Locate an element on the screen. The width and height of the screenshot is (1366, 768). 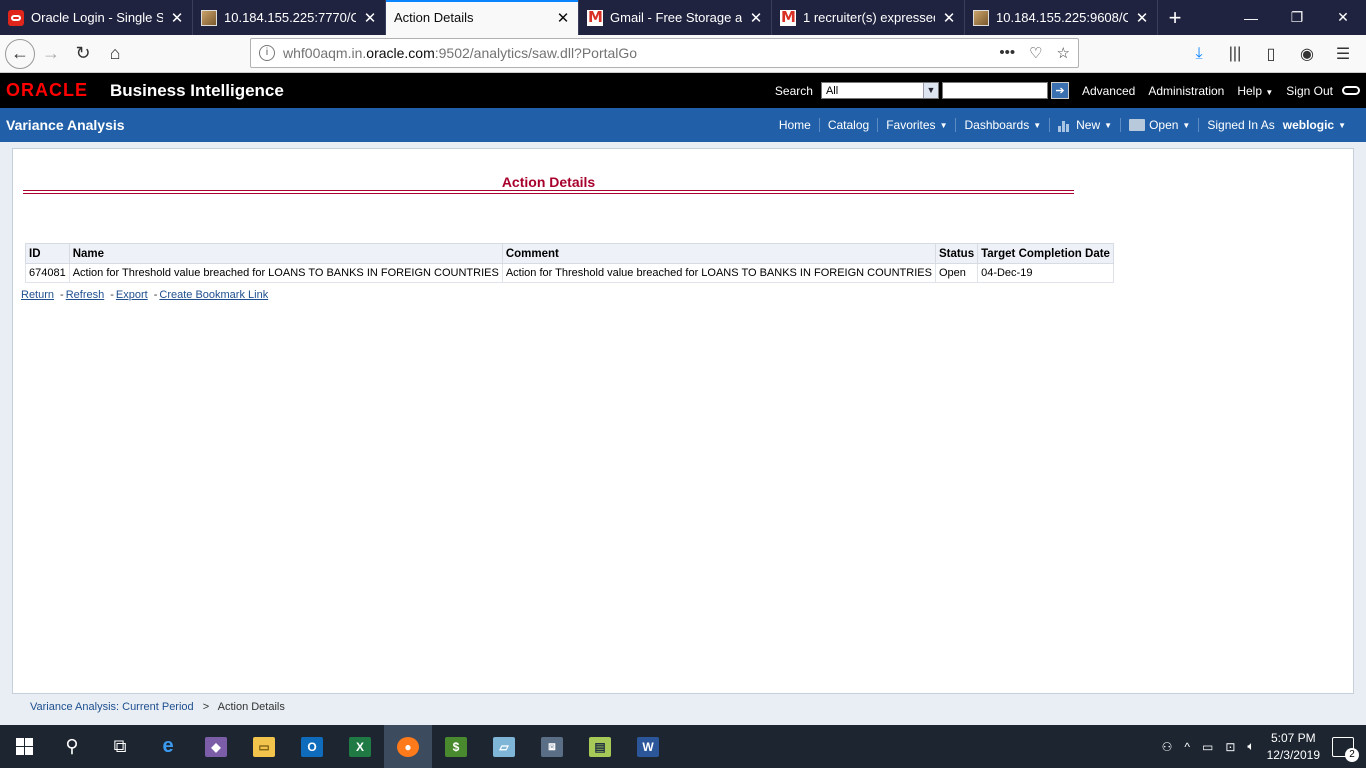
export-link: Export is located at coordinates (132, 295).